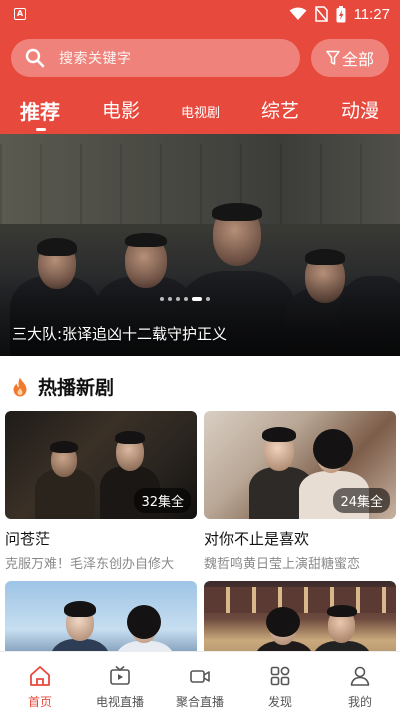  What do you see at coordinates (95, 59) in the screenshot?
I see `search-placeholder: 搜索关键字` at bounding box center [95, 59].